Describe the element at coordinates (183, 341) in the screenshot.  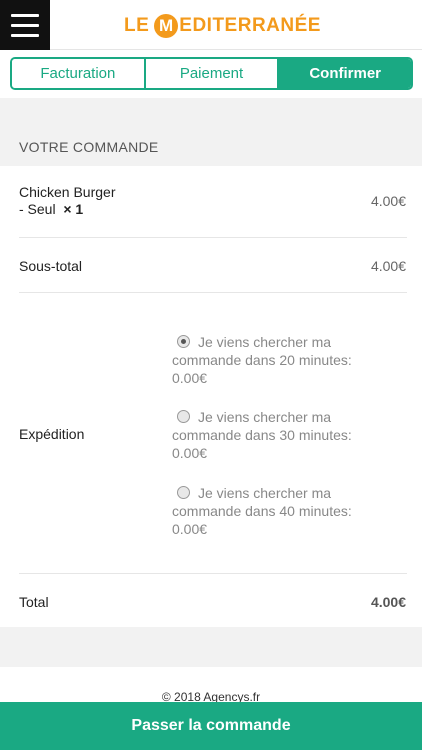
I see `radio-checked-icon` at that location.